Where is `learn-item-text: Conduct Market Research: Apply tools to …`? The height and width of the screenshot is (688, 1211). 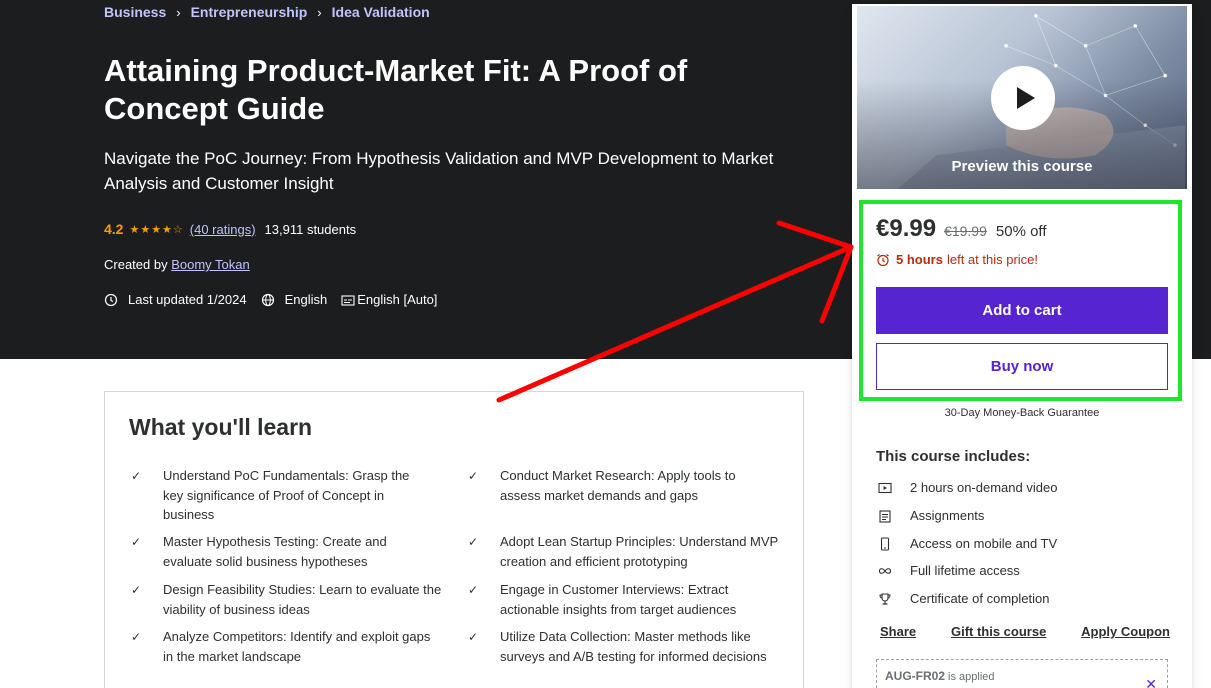 learn-item-text: Conduct Market Research: Apply tools to … is located at coordinates (618, 485).